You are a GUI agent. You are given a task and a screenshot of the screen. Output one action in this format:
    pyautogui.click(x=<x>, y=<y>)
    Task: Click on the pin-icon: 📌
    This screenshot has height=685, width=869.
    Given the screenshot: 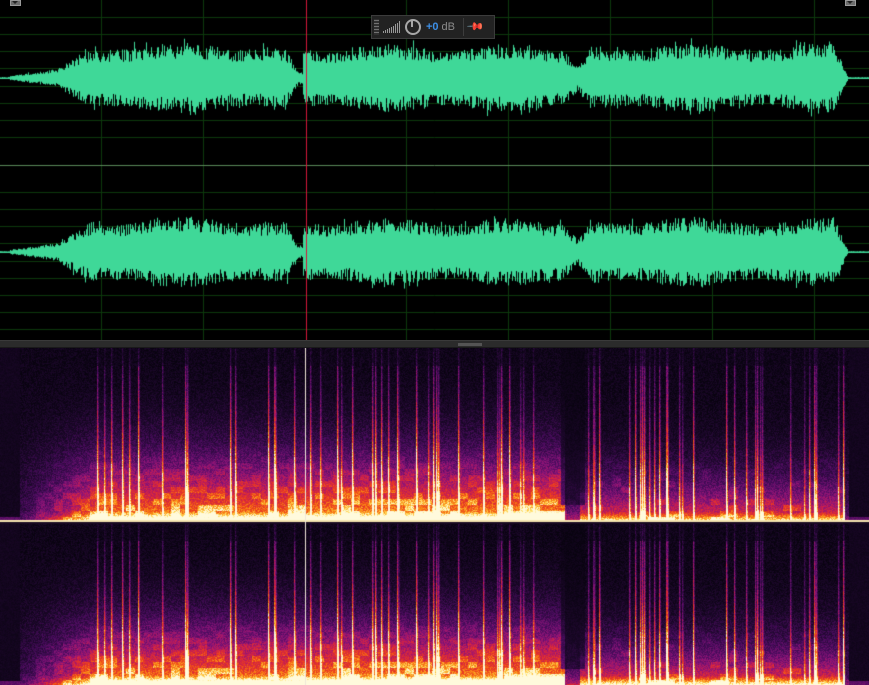 What is the action you would take?
    pyautogui.click(x=475, y=27)
    